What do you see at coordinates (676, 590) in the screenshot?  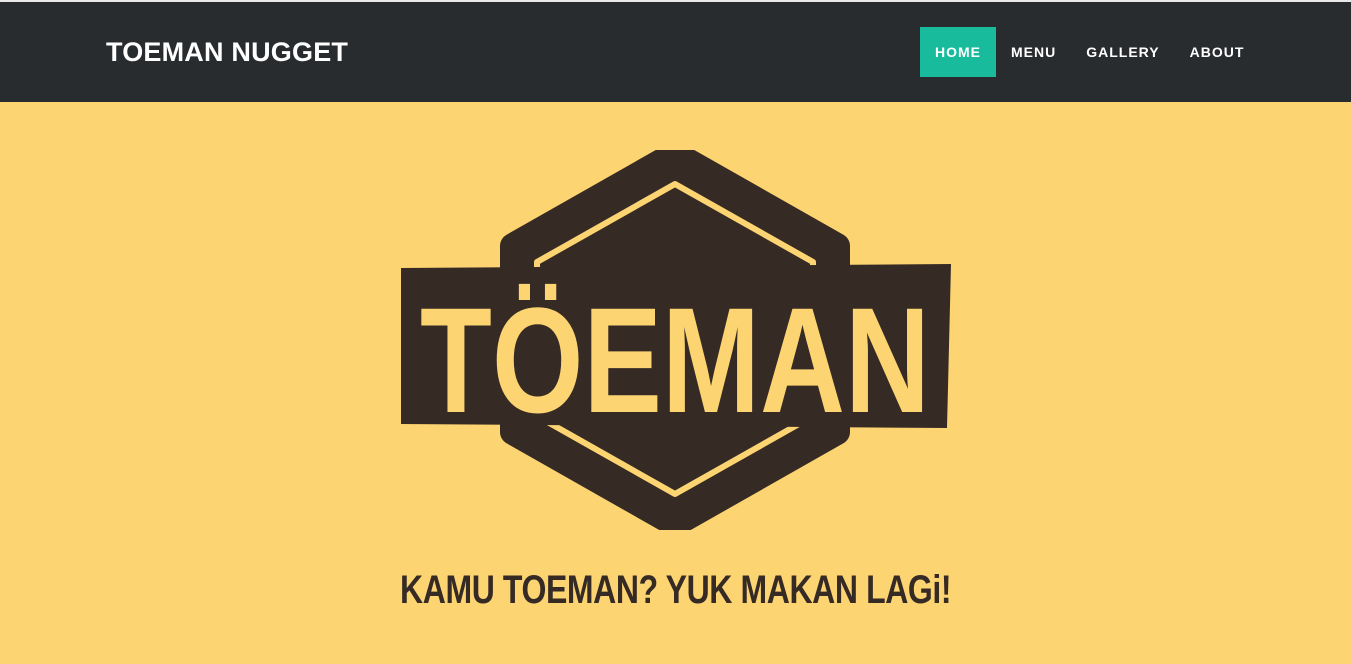 I see `hero-tagline: KAMU TOEMAN? YUK MAKAN LAGi!` at bounding box center [676, 590].